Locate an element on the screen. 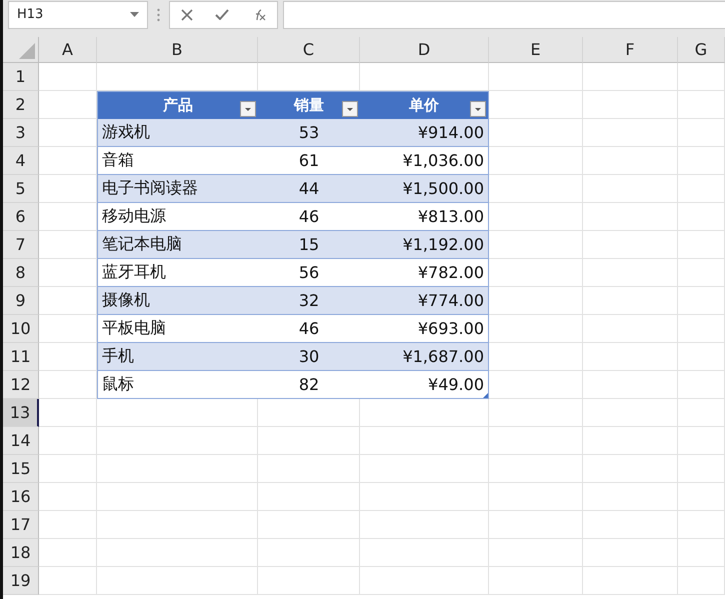 The image size is (725, 599). row-header: 13 is located at coordinates (21, 413).